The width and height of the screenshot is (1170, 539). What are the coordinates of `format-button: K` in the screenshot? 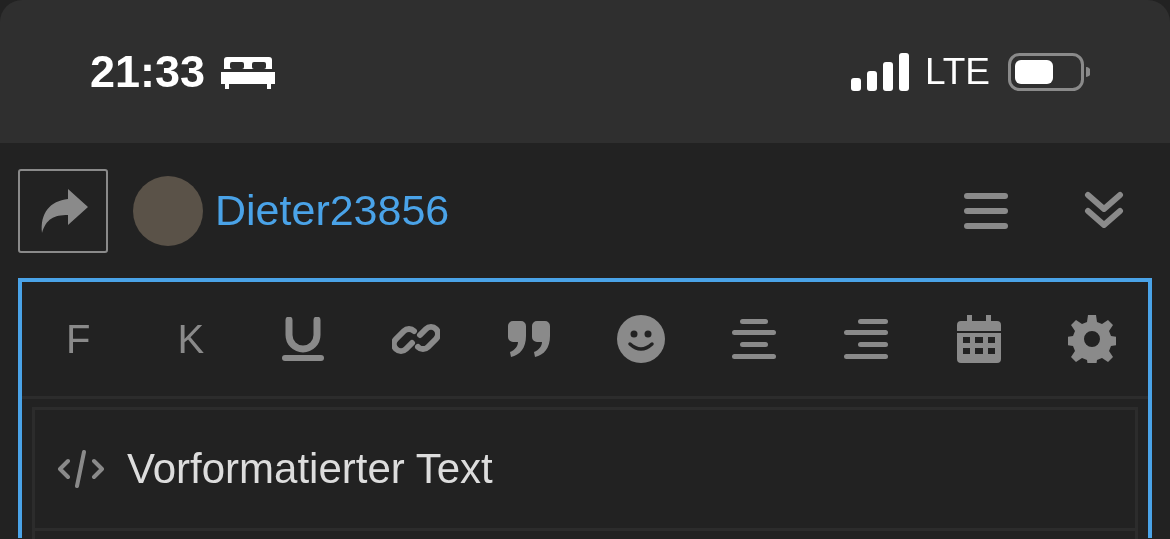 It's located at (191, 339).